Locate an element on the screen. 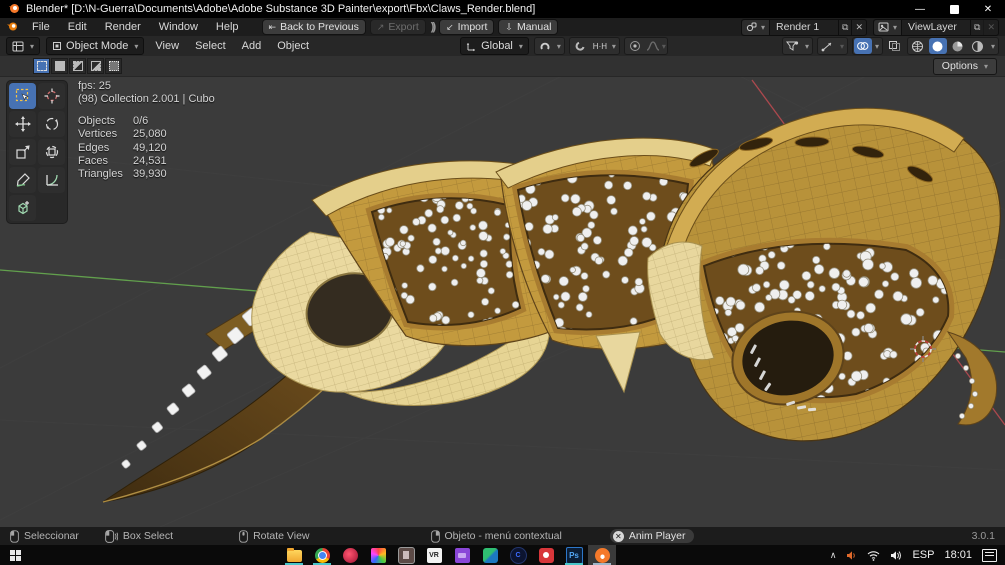 The height and width of the screenshot is (565, 1005). taskbar-icon-capture-c: C is located at coordinates (518, 555).